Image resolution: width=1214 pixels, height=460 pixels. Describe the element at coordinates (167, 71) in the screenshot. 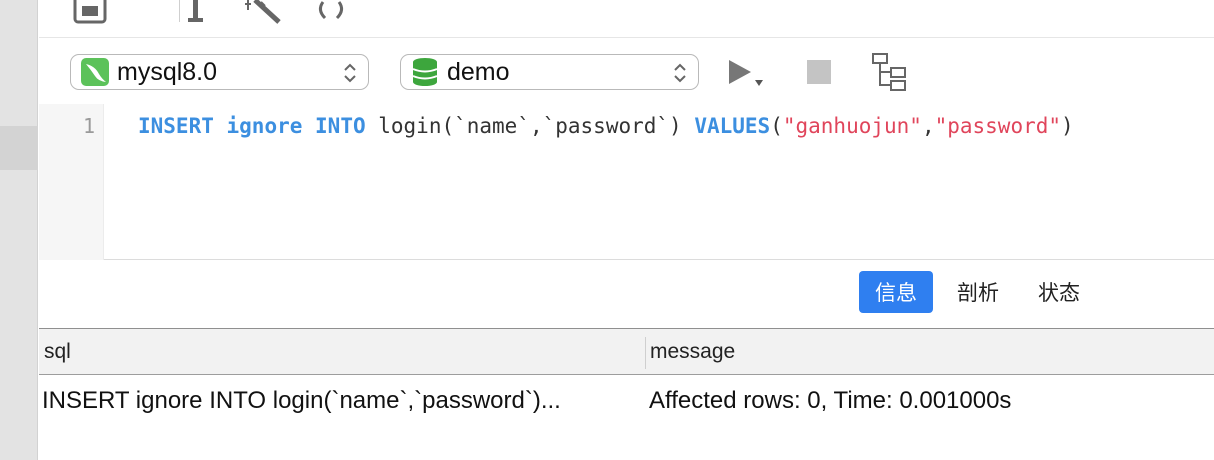

I see `connection-select-value: mysql8.0` at that location.